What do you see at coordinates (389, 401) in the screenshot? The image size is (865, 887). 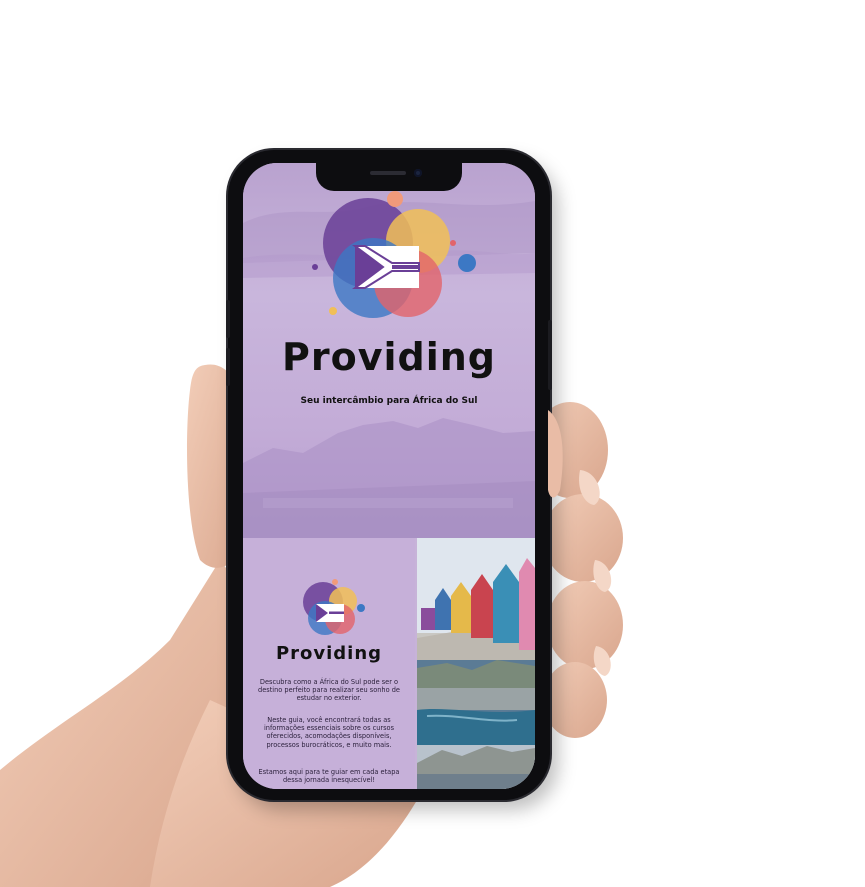 I see `tagline: Seu intercâmbio para África do Sul` at bounding box center [389, 401].